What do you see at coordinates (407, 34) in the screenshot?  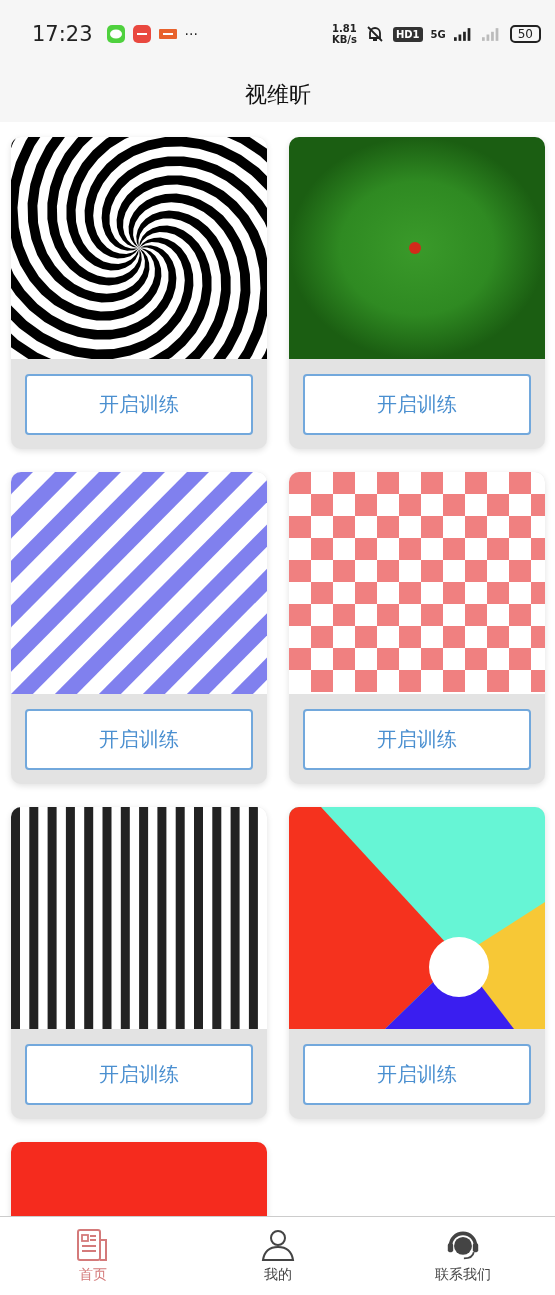 I see `hd-badge: HD1` at bounding box center [407, 34].